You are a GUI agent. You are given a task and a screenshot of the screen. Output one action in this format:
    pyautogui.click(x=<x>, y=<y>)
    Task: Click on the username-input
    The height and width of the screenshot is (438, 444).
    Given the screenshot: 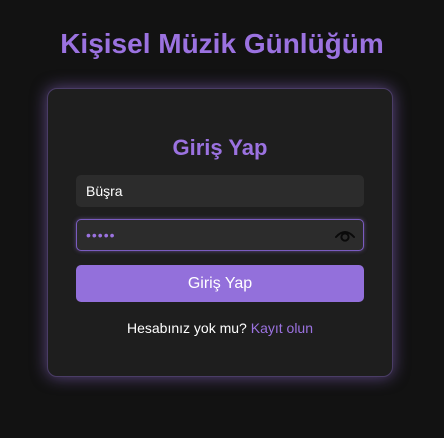 What is the action you would take?
    pyautogui.click(x=220, y=191)
    